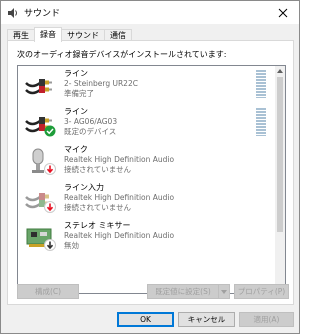 This screenshot has height=334, width=320. What do you see at coordinates (147, 85) in the screenshot?
I see `device-item: ライン 2- Steinberg UR22C 準備完了` at bounding box center [147, 85].